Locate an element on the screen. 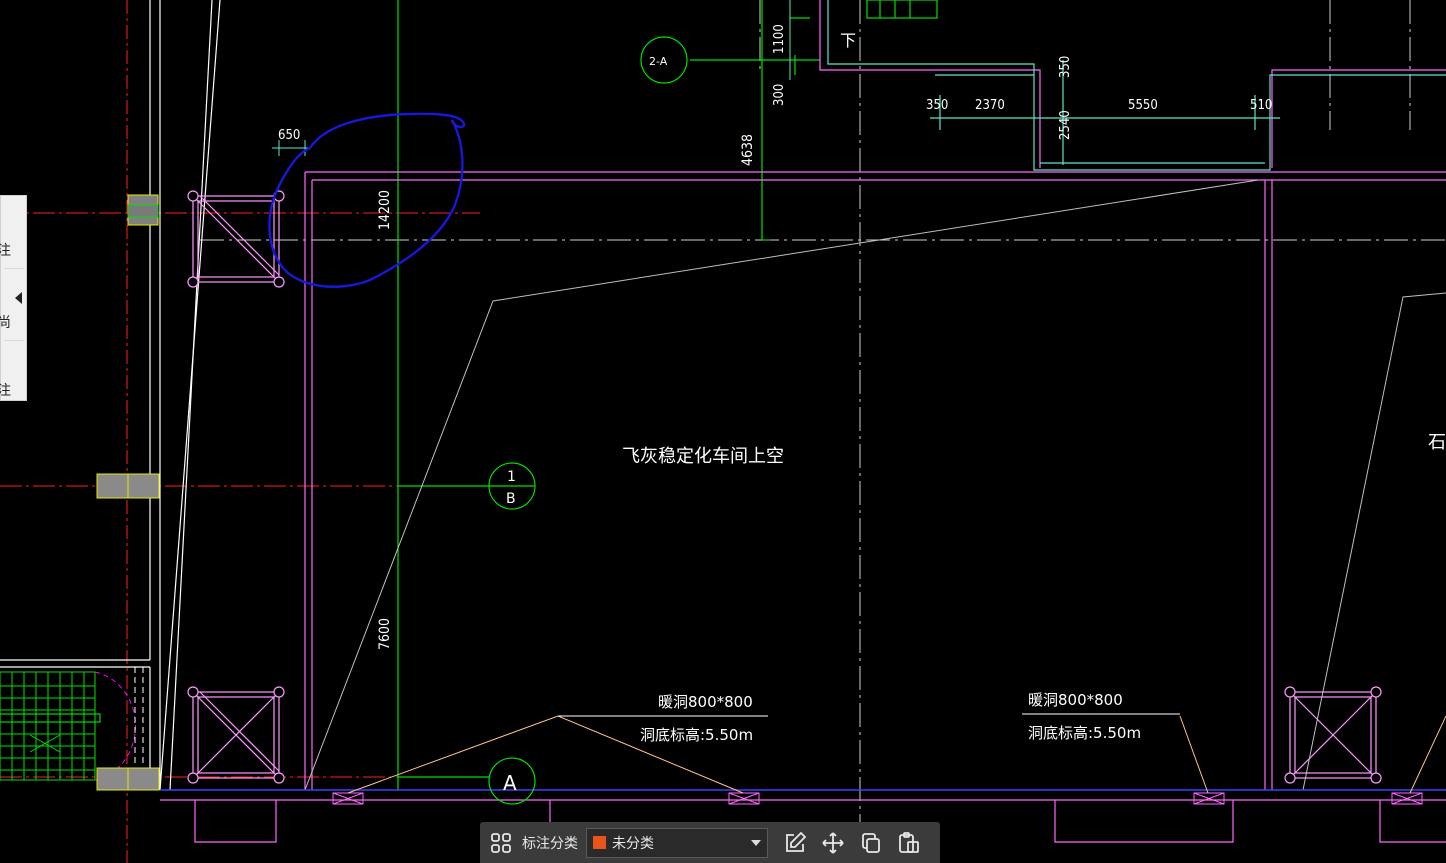  annotation-category-label: 标注分类 is located at coordinates (550, 843).